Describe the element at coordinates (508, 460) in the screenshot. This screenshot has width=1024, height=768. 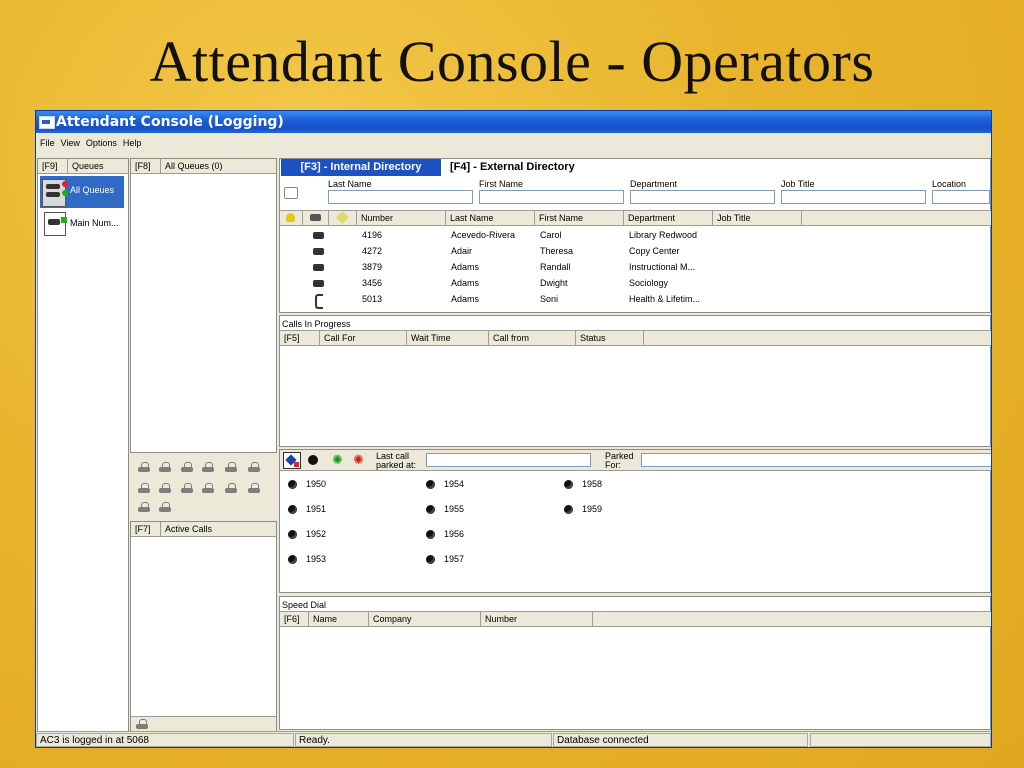
I see `last-call-parked-at-field` at that location.